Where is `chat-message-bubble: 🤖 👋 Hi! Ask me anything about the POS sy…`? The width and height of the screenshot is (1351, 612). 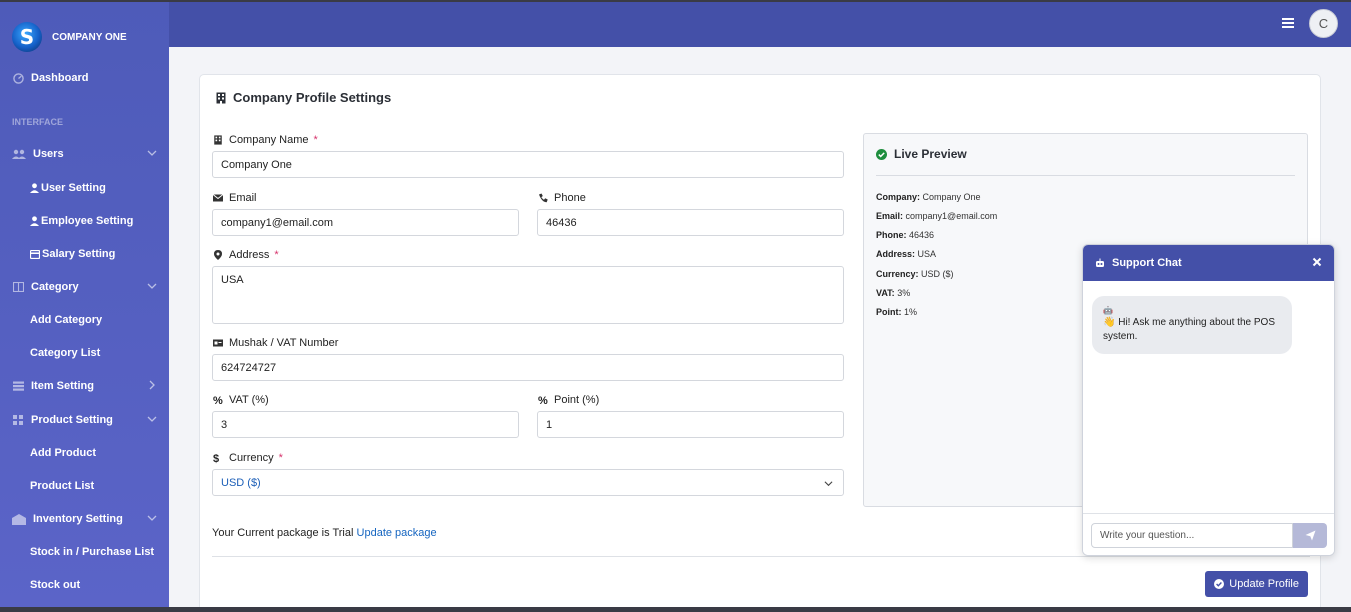
chat-message-bubble: 🤖 👋 Hi! Ask me anything about the POS sy… is located at coordinates (1192, 325).